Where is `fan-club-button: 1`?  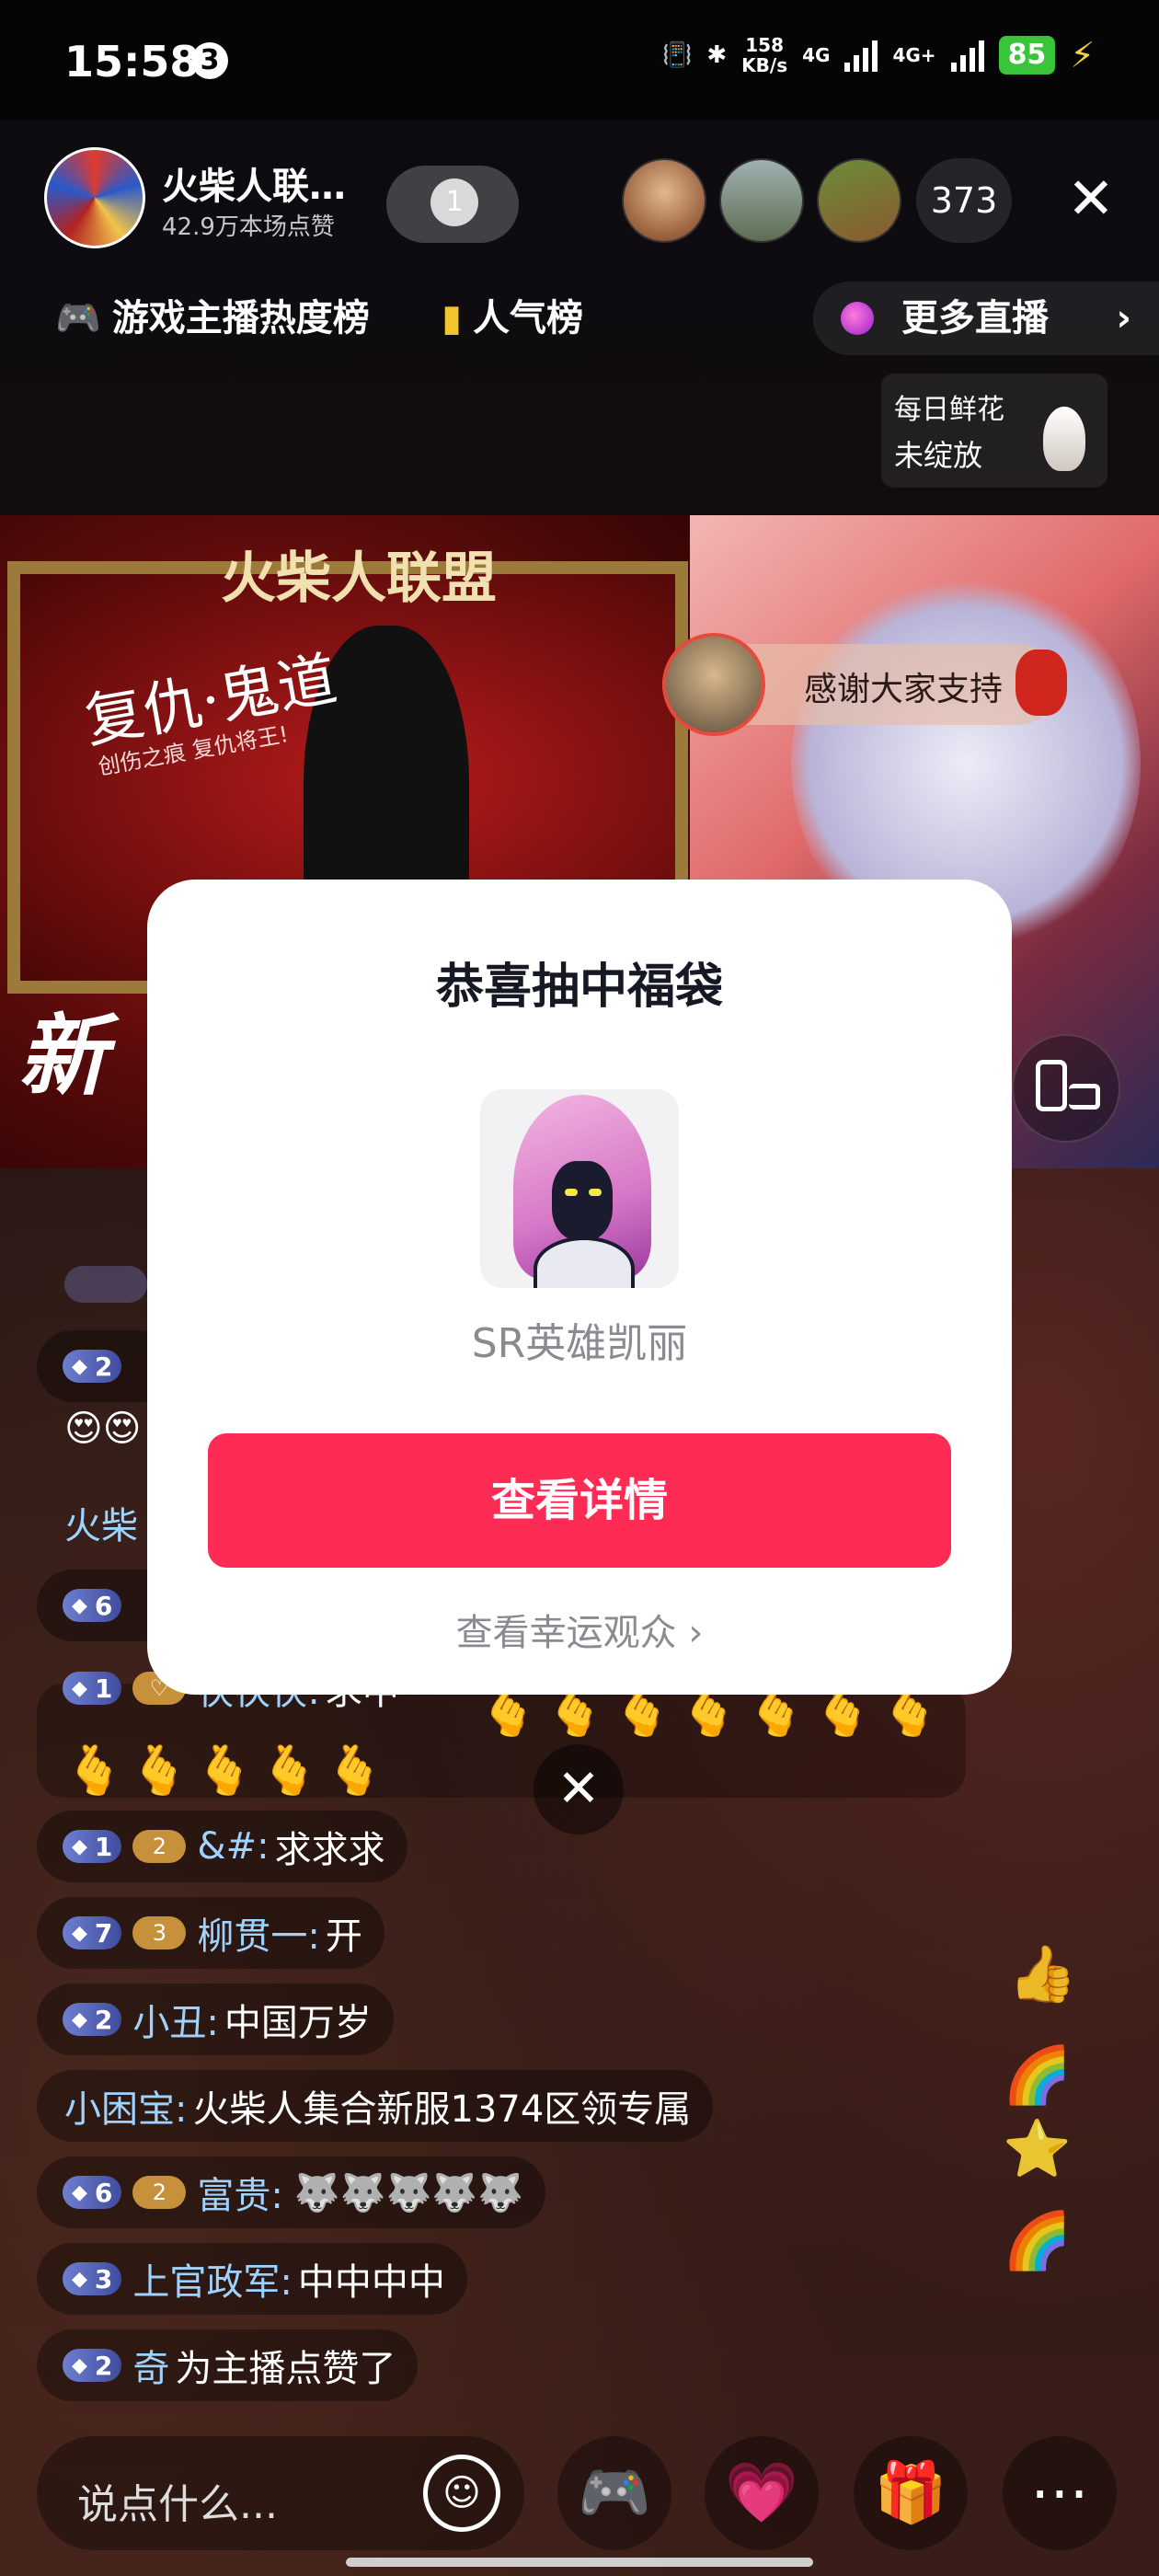 fan-club-button: 1 is located at coordinates (452, 204).